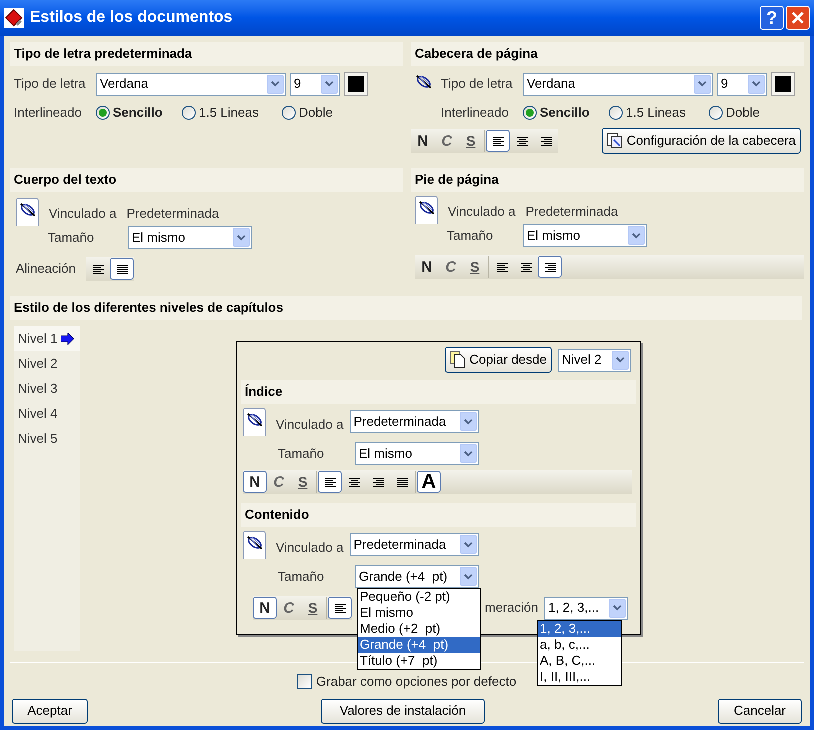 This screenshot has height=730, width=814. What do you see at coordinates (594, 360) in the screenshot?
I see `level-dropdown: Nivel 2` at bounding box center [594, 360].